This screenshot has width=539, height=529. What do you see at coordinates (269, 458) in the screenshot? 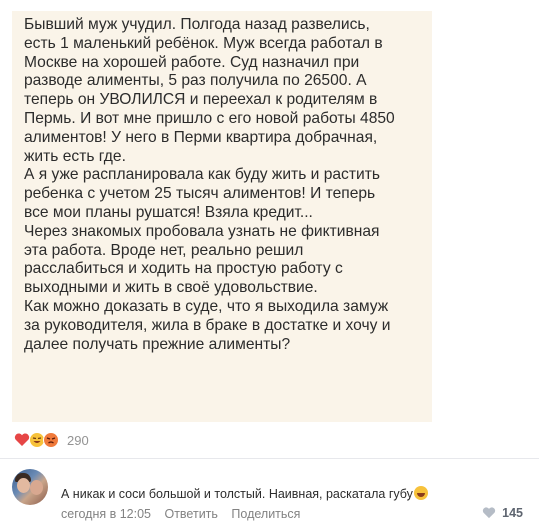
I see `divider` at bounding box center [269, 458].